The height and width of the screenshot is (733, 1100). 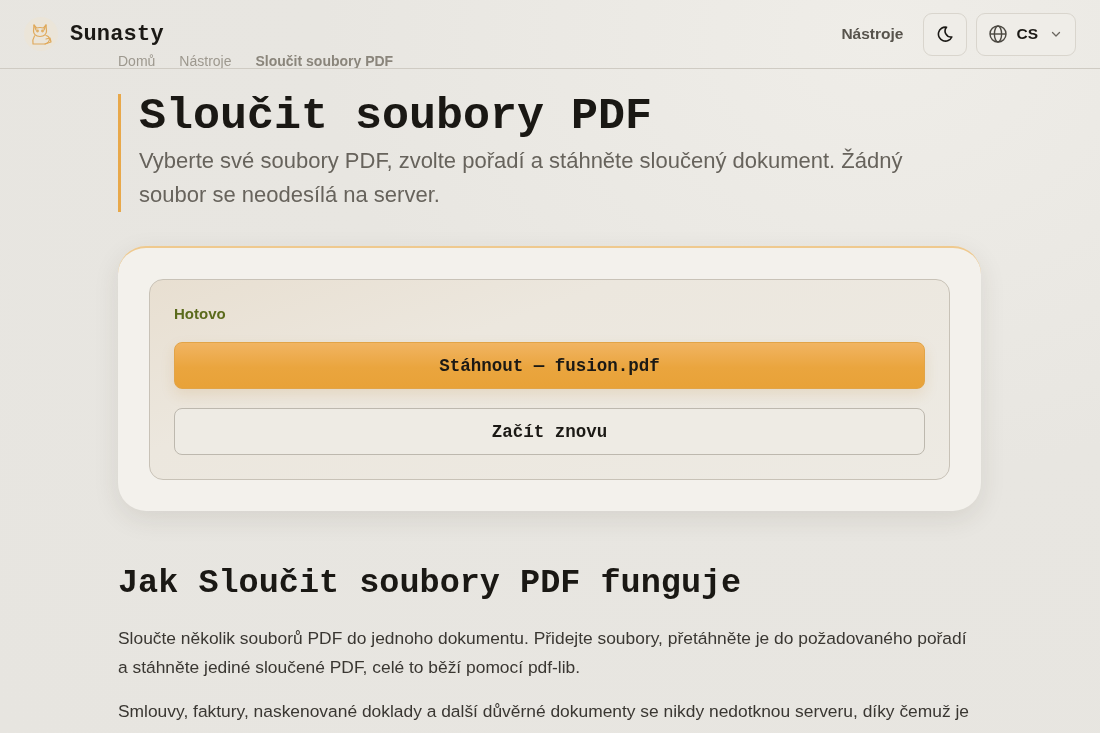 I want to click on globe-icon, so click(x=998, y=34).